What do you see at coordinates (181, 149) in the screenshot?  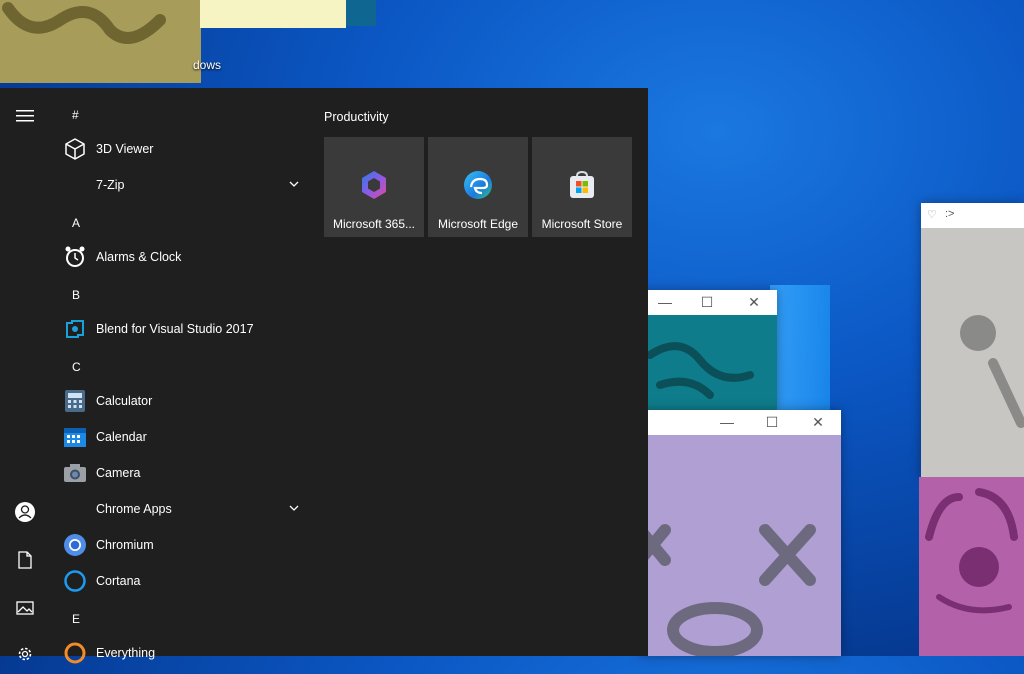 I see `app-item-3d-viewer: 3D Viewer` at bounding box center [181, 149].